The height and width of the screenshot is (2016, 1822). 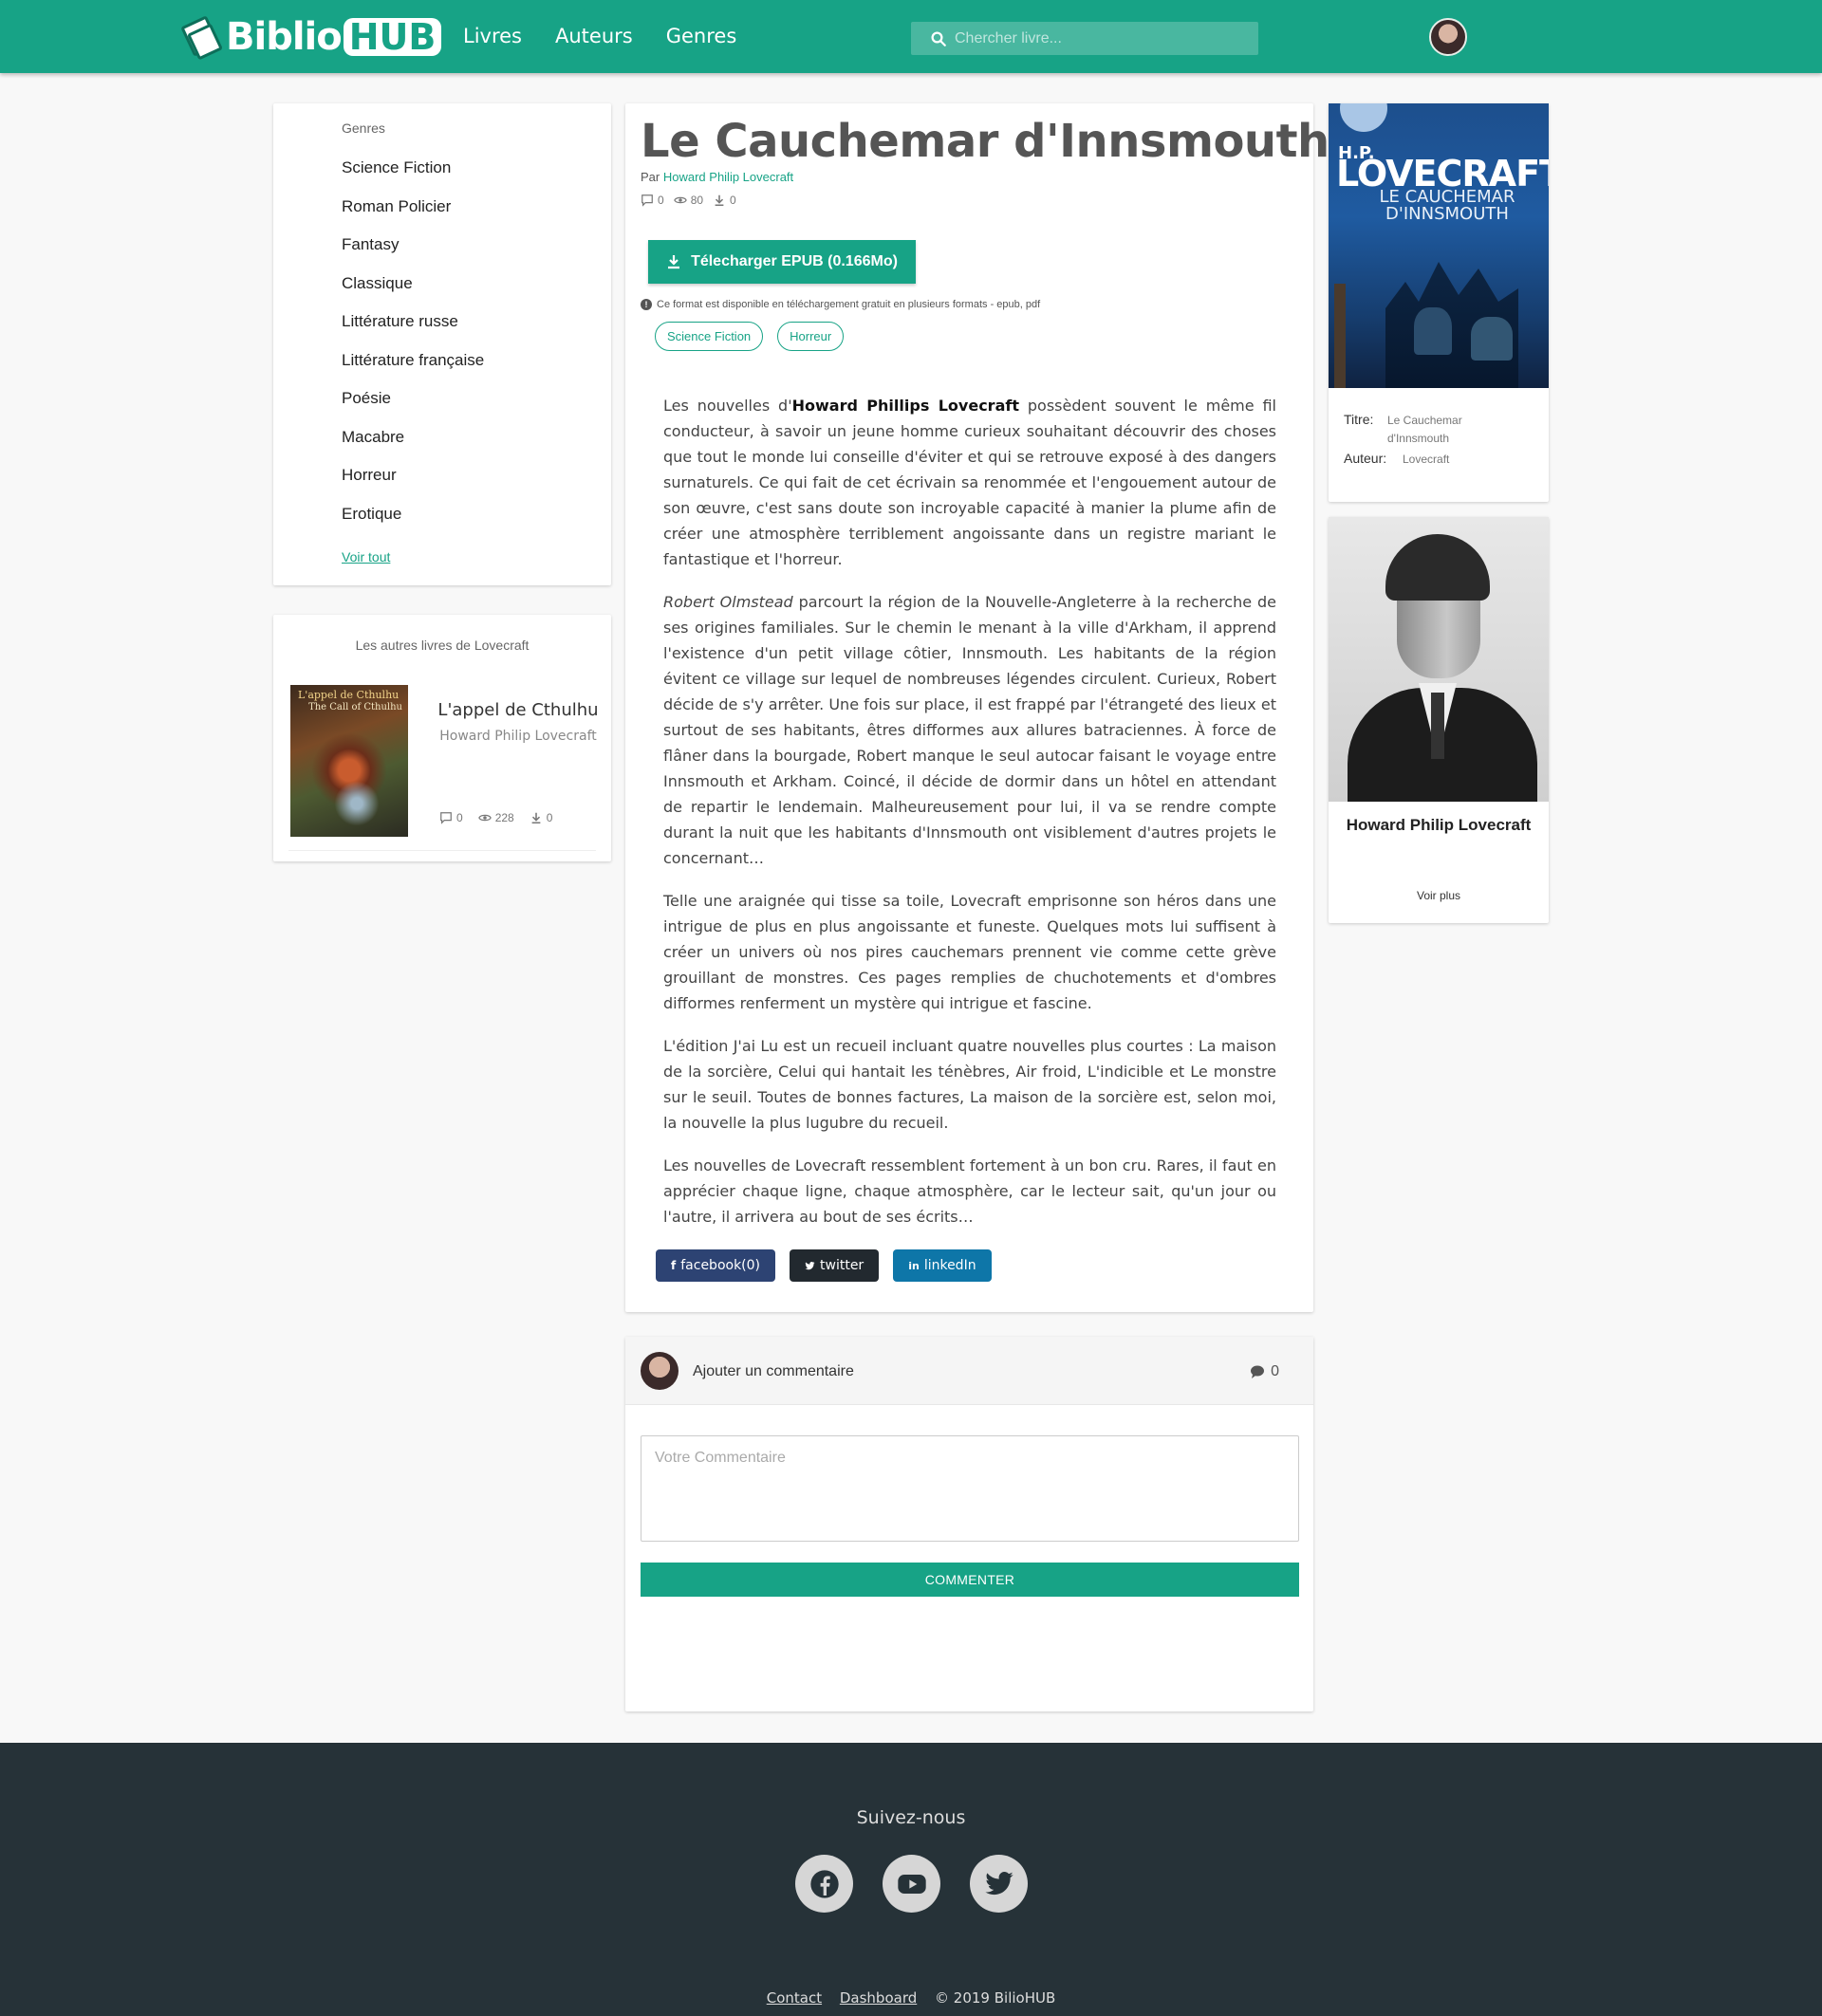 I want to click on user-avatar, so click(x=1448, y=37).